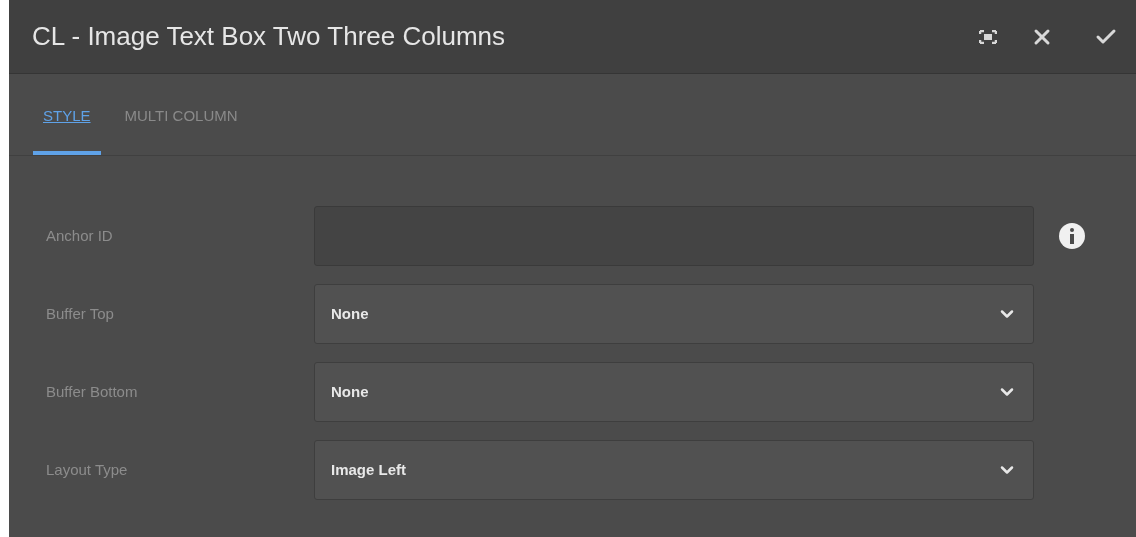 This screenshot has height=537, width=1136. Describe the element at coordinates (92, 391) in the screenshot. I see `field-label: Buffer Bottom` at that location.